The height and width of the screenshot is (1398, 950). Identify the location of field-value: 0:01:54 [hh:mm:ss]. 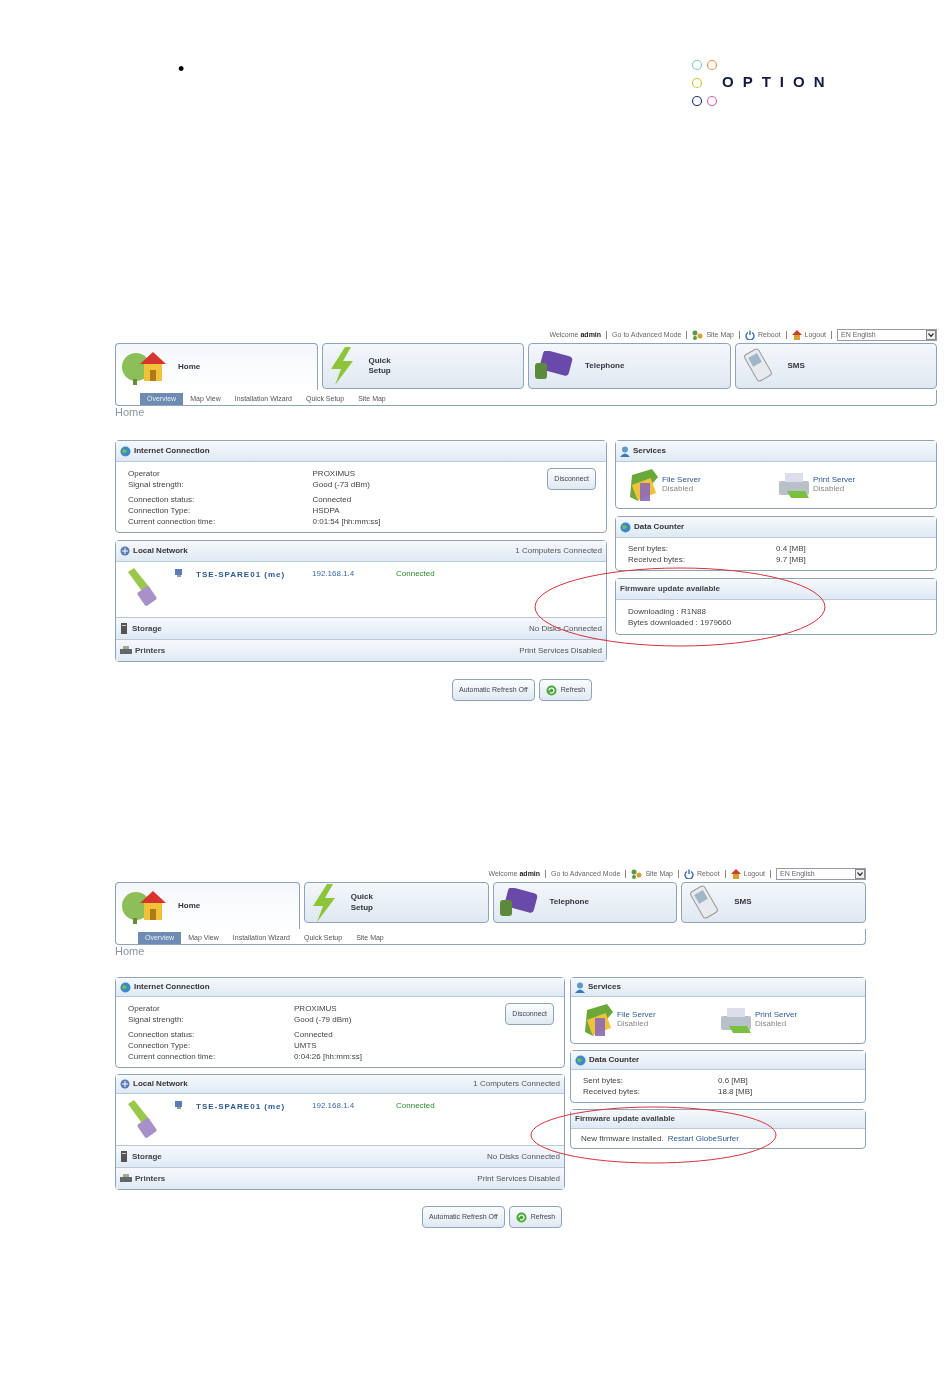
(347, 521).